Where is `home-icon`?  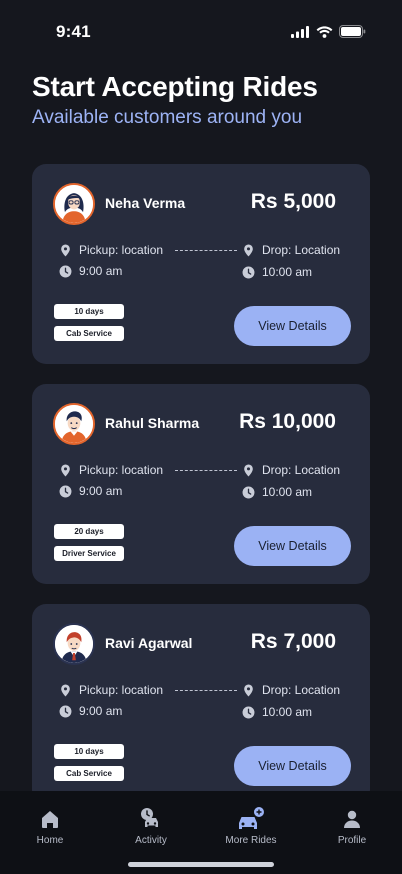 home-icon is located at coordinates (50, 819).